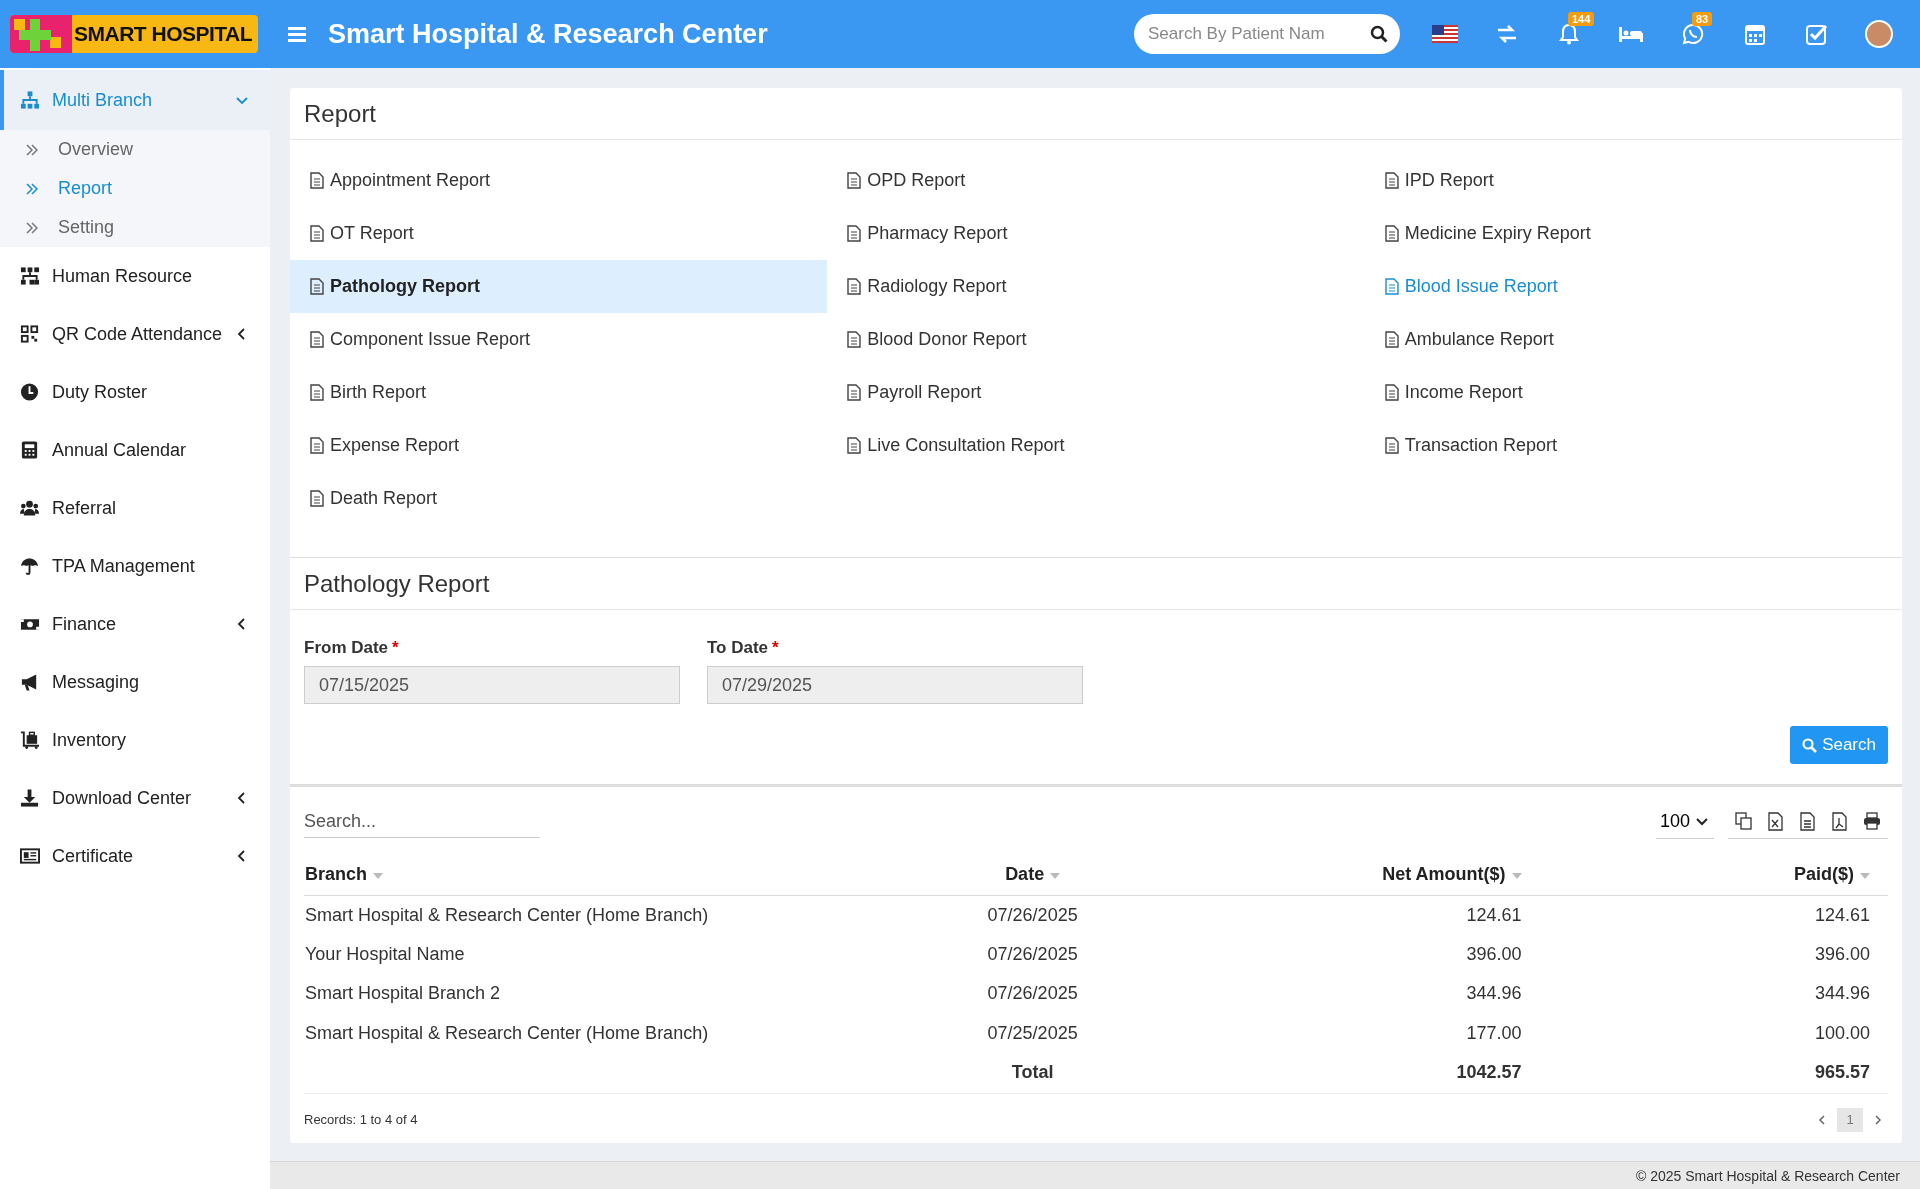 This screenshot has width=1920, height=1189. Describe the element at coordinates (30, 276) in the screenshot. I see `org-chart-icon` at that location.